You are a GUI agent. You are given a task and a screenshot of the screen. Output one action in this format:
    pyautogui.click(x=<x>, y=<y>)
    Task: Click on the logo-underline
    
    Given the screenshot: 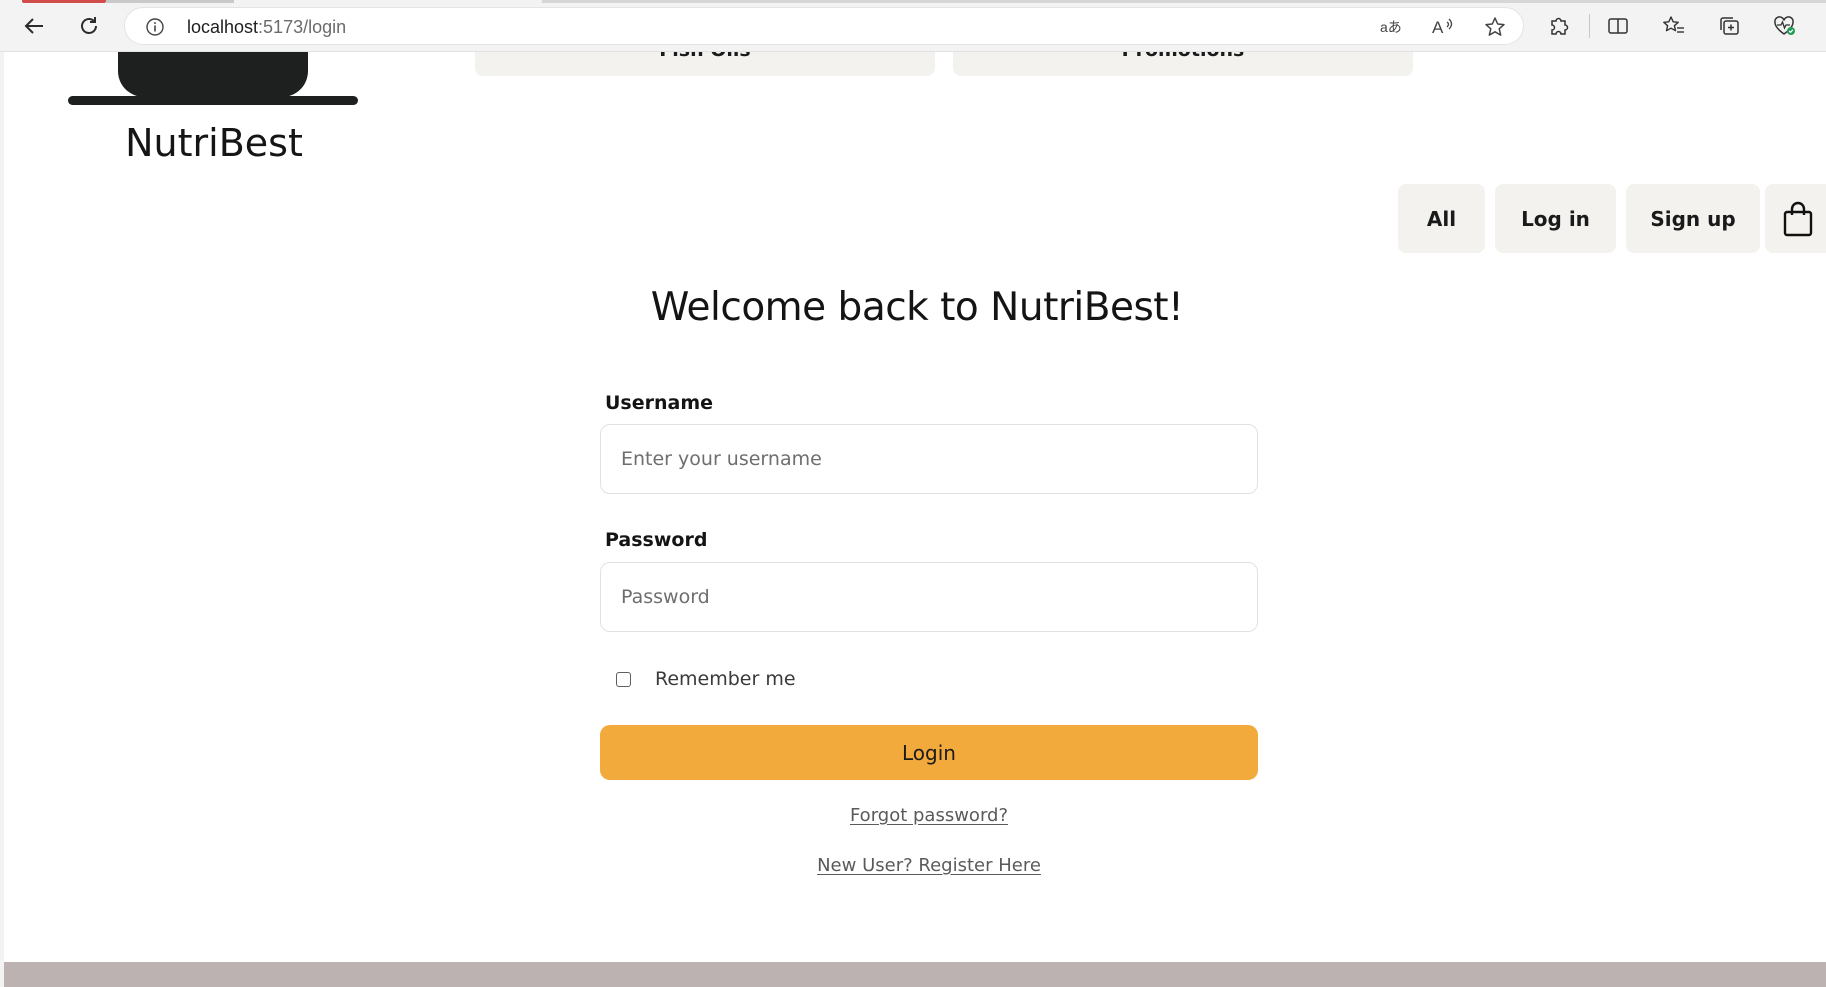 What is the action you would take?
    pyautogui.click(x=213, y=100)
    